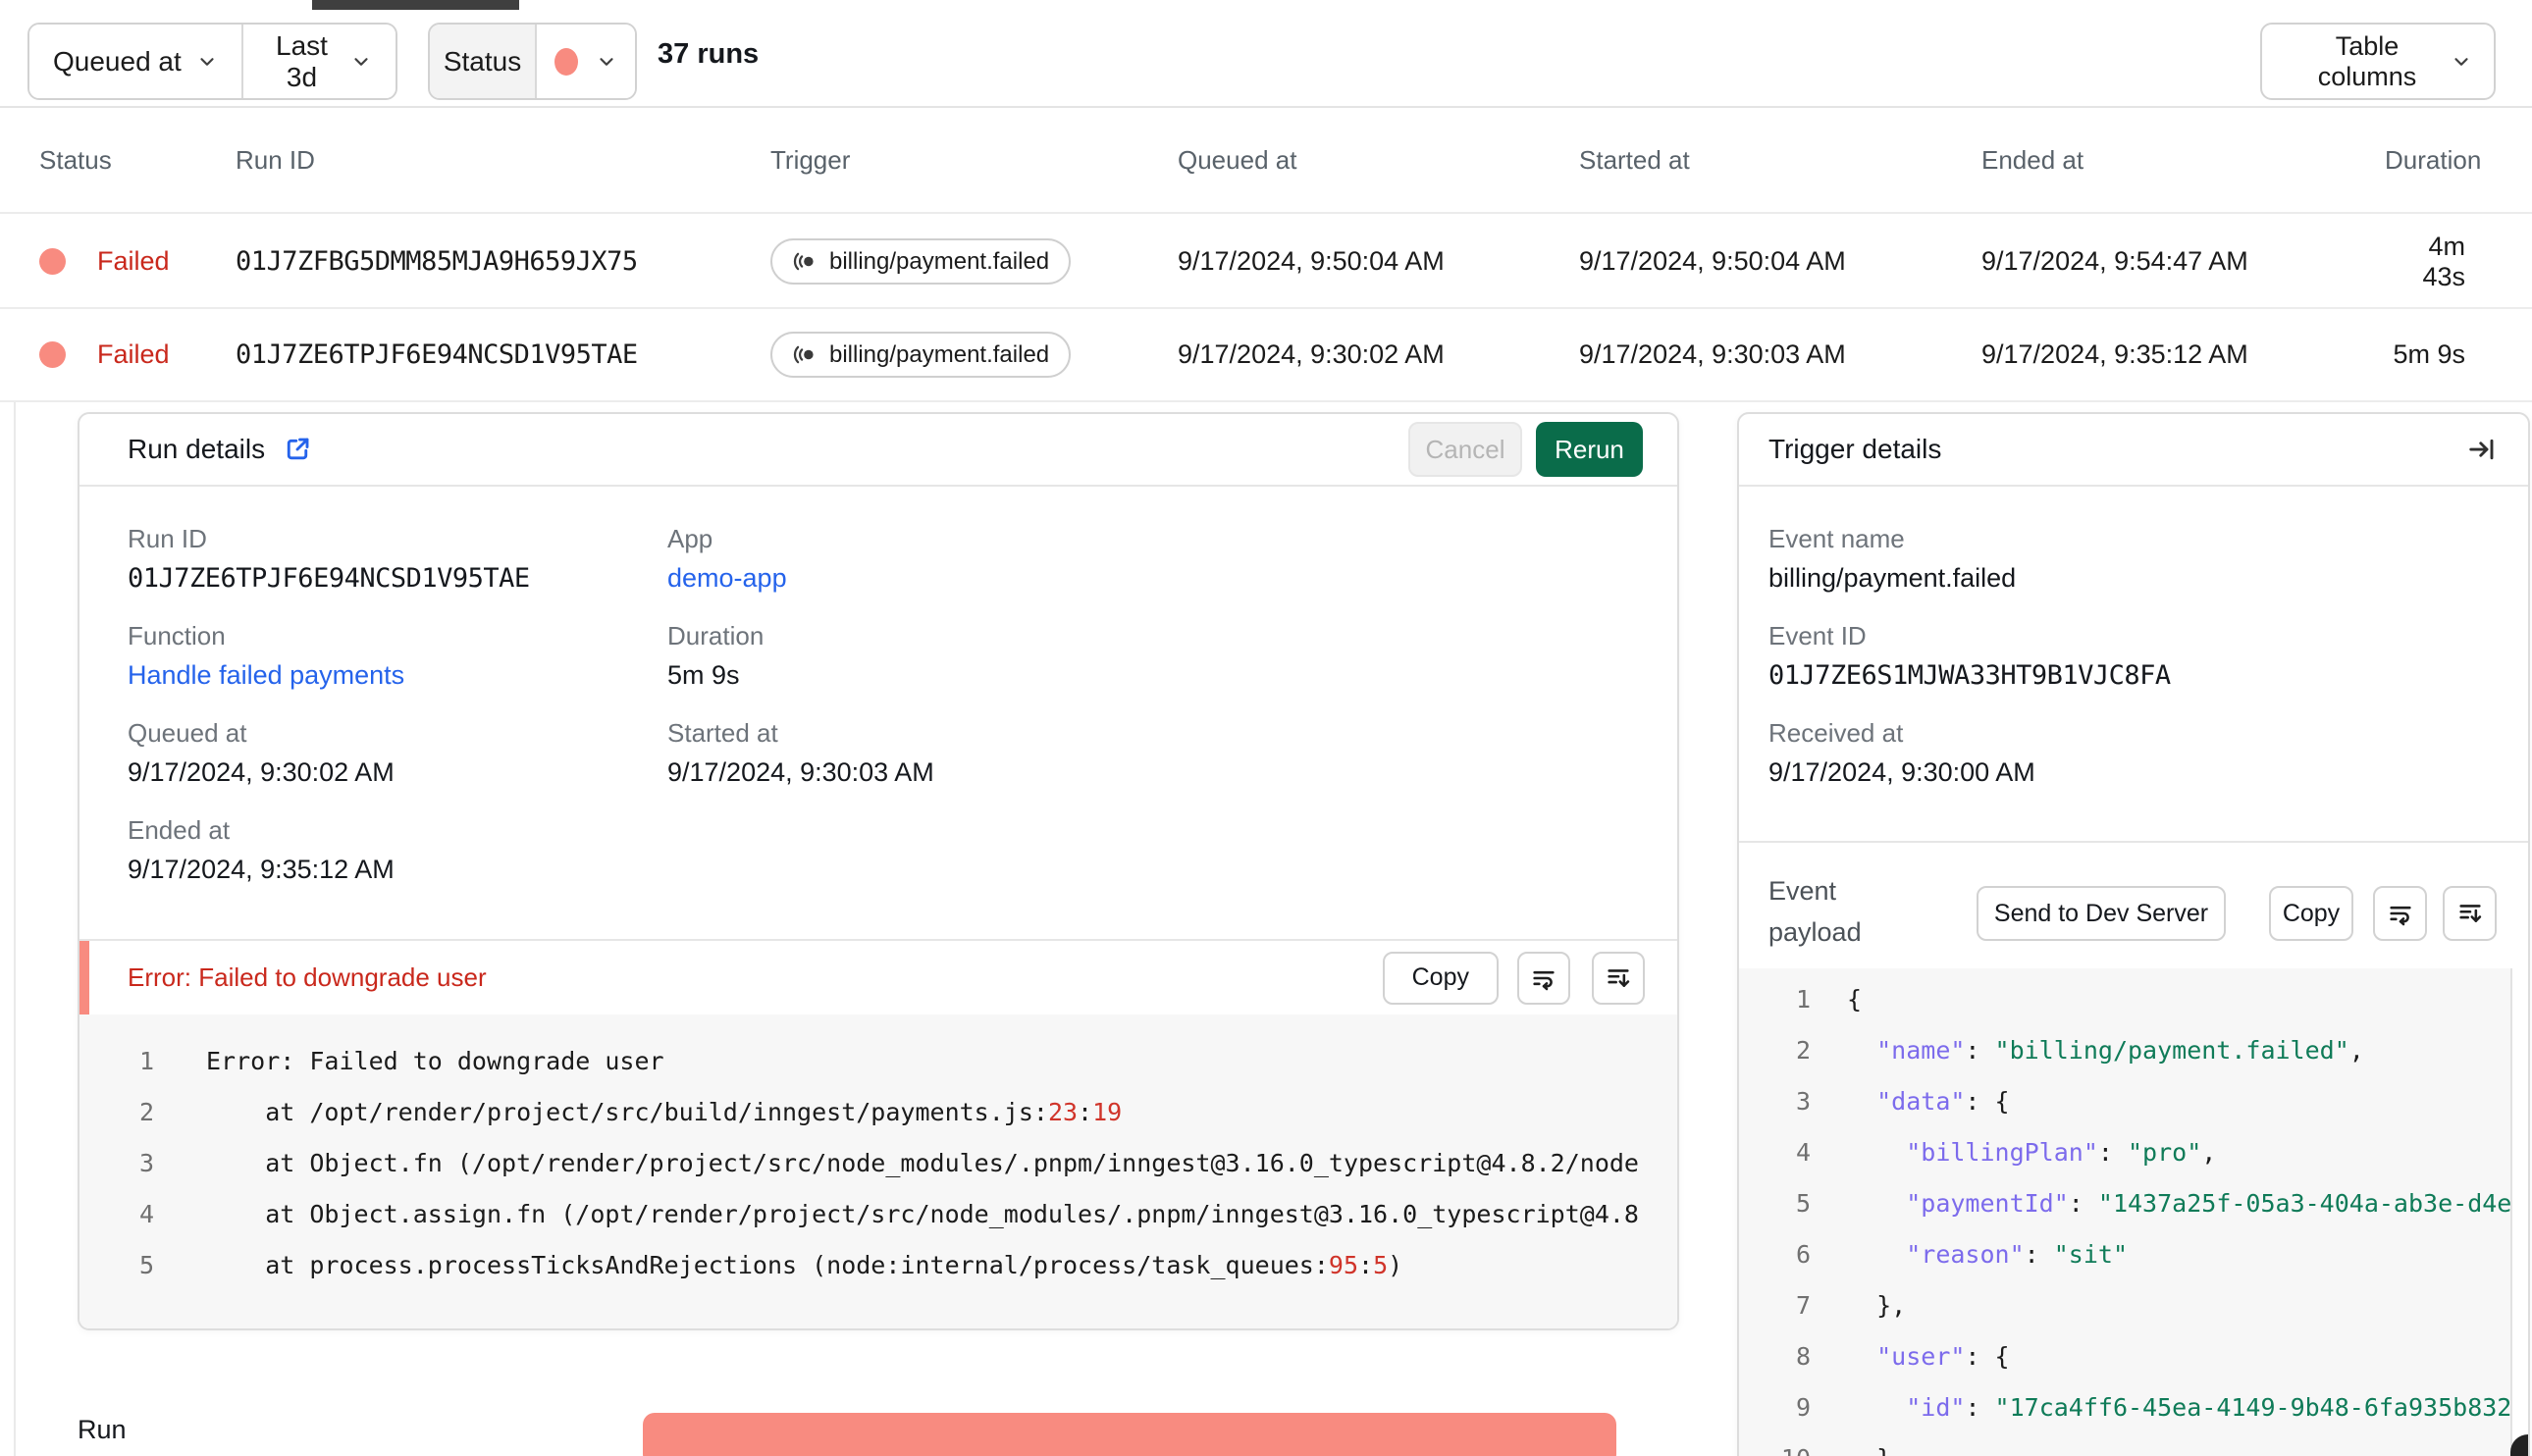  Describe the element at coordinates (197, 449) in the screenshot. I see `run-details-title: Run details` at that location.